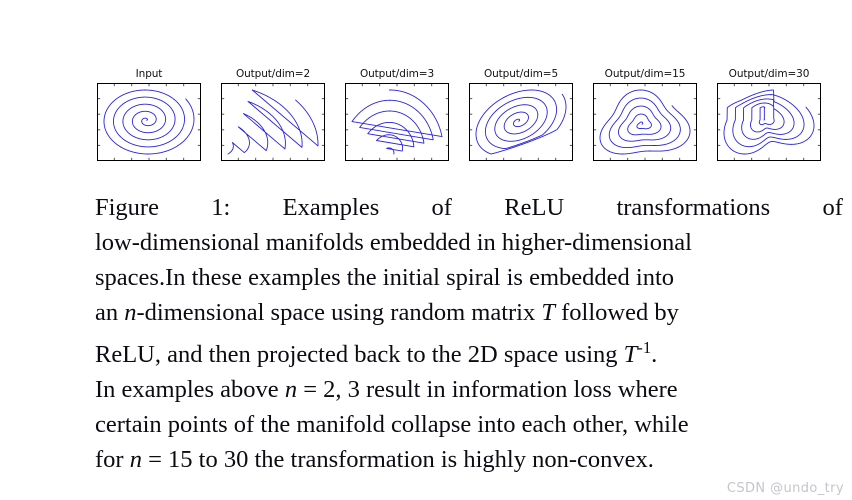  Describe the element at coordinates (190, 390) in the screenshot. I see `caption-text: In examples above` at that location.